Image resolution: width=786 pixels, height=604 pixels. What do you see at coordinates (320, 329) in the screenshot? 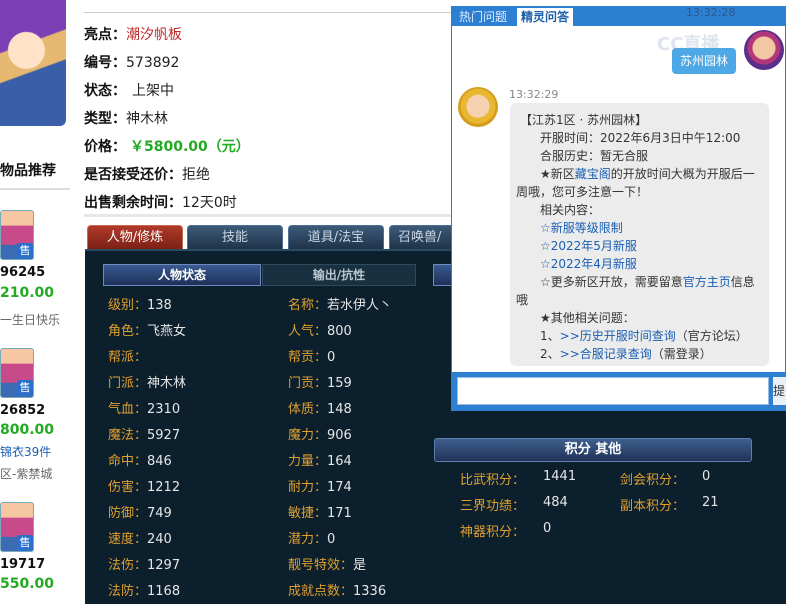
I see `stat-row: 人气：800` at bounding box center [320, 329].